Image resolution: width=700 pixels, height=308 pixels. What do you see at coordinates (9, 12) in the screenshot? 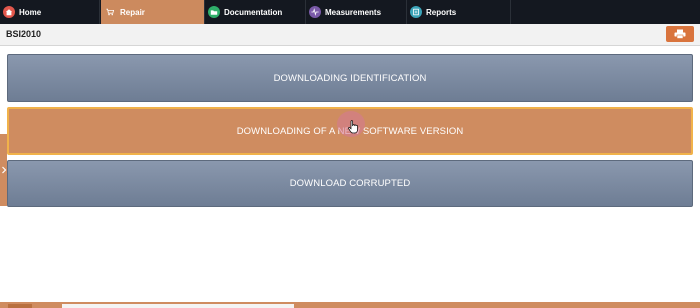
I see `home-icon` at bounding box center [9, 12].